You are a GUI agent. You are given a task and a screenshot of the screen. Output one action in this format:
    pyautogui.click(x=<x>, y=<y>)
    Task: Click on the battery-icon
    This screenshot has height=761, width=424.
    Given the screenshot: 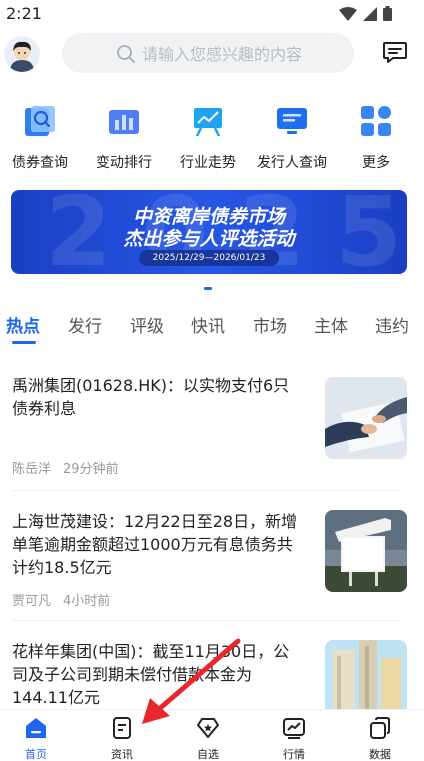 What is the action you would take?
    pyautogui.click(x=387, y=13)
    